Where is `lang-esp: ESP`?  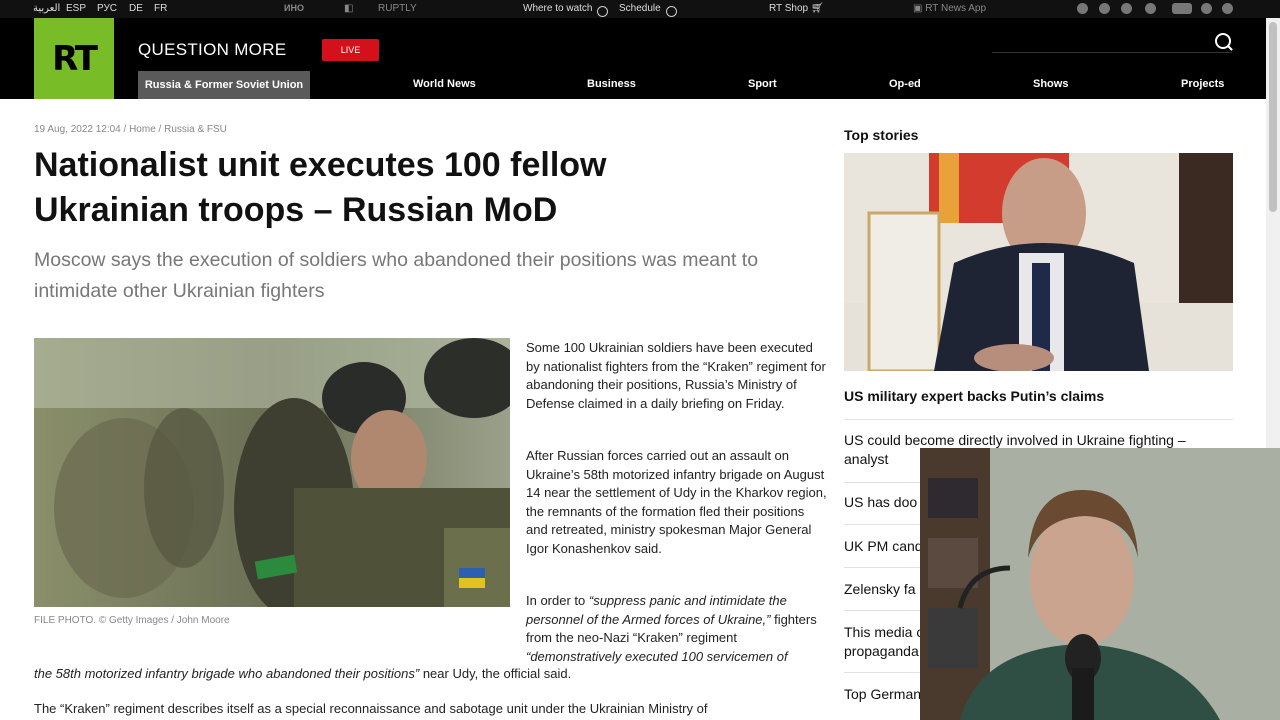 lang-esp: ESP is located at coordinates (76, 8).